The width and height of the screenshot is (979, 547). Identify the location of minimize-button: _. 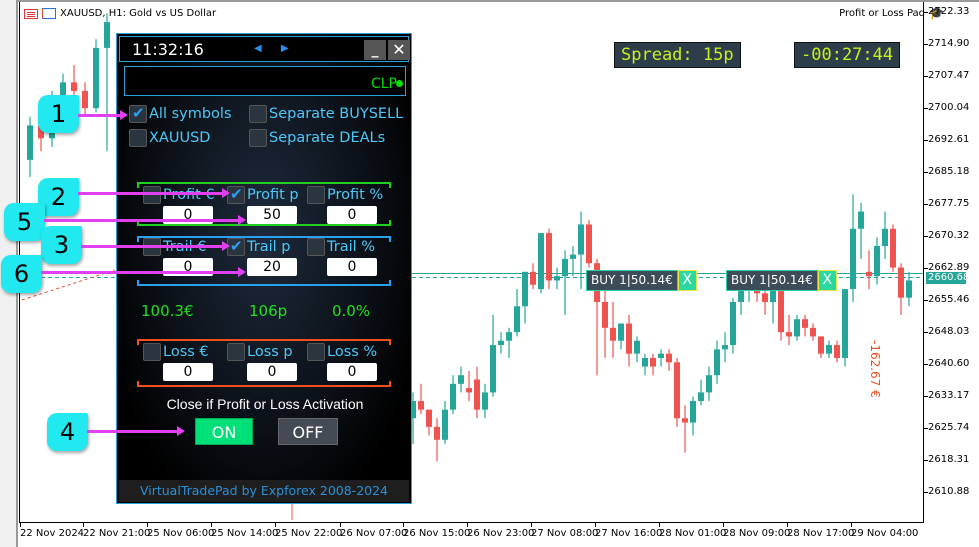
(375, 50).